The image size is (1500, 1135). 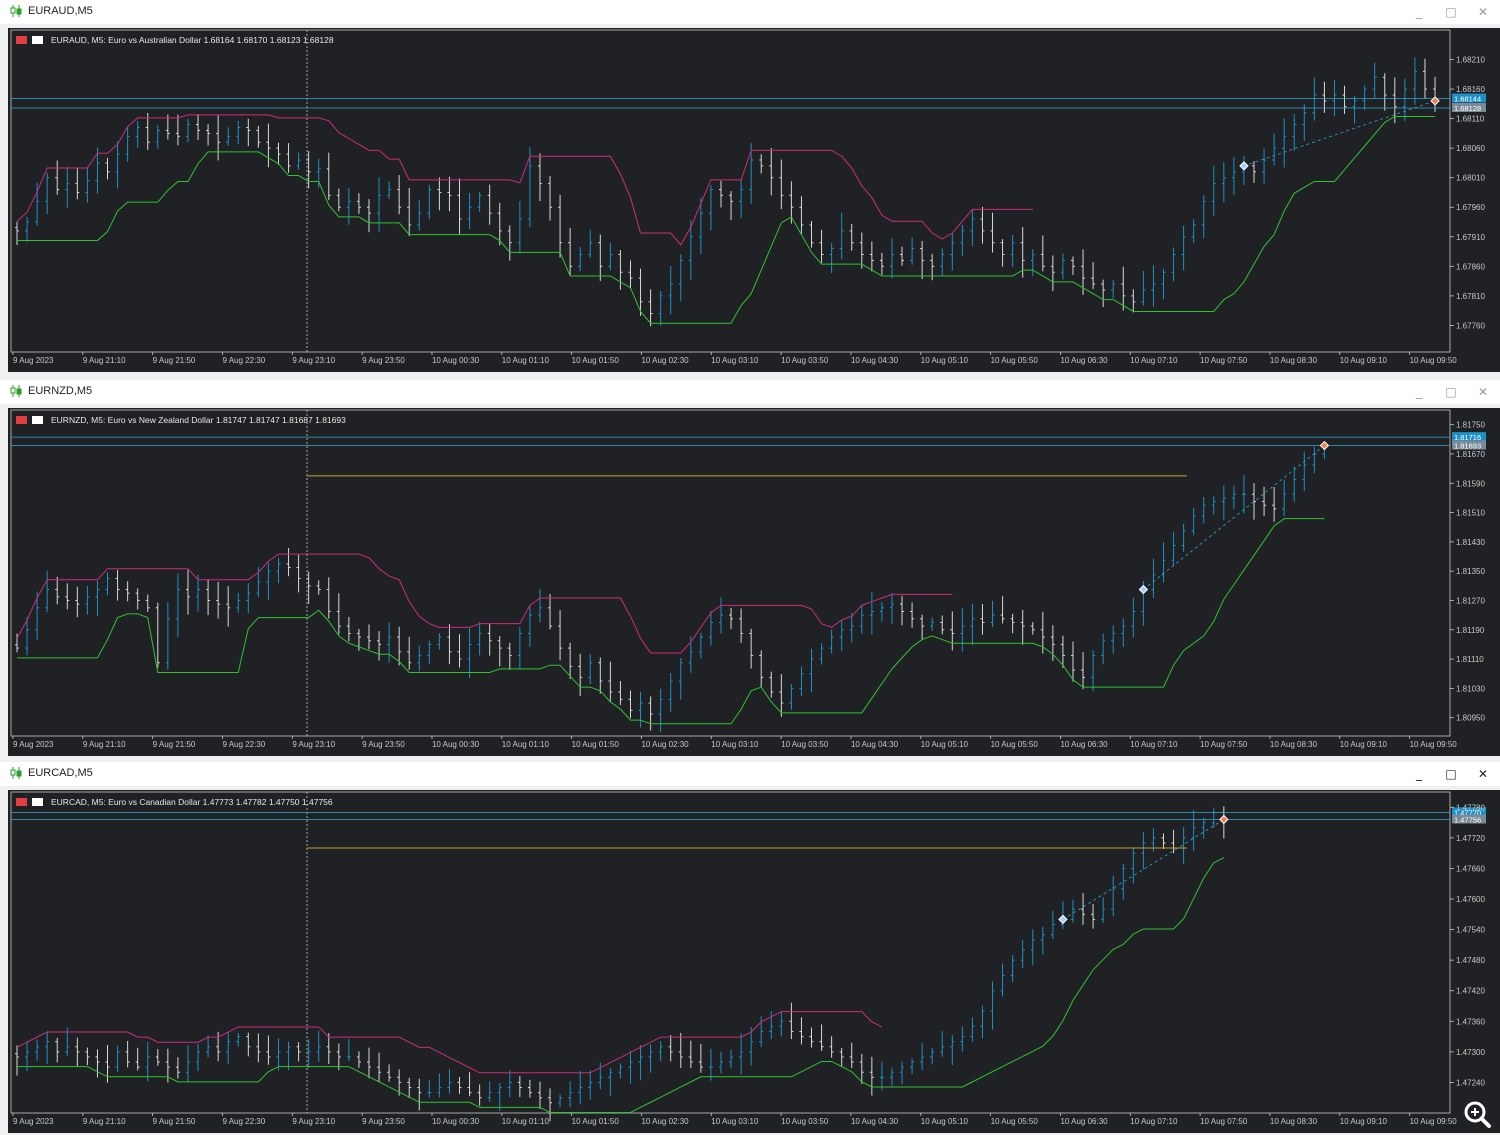 I want to click on window-titlebar: EURAUD,M5 _ □ ✕, so click(x=750, y=12).